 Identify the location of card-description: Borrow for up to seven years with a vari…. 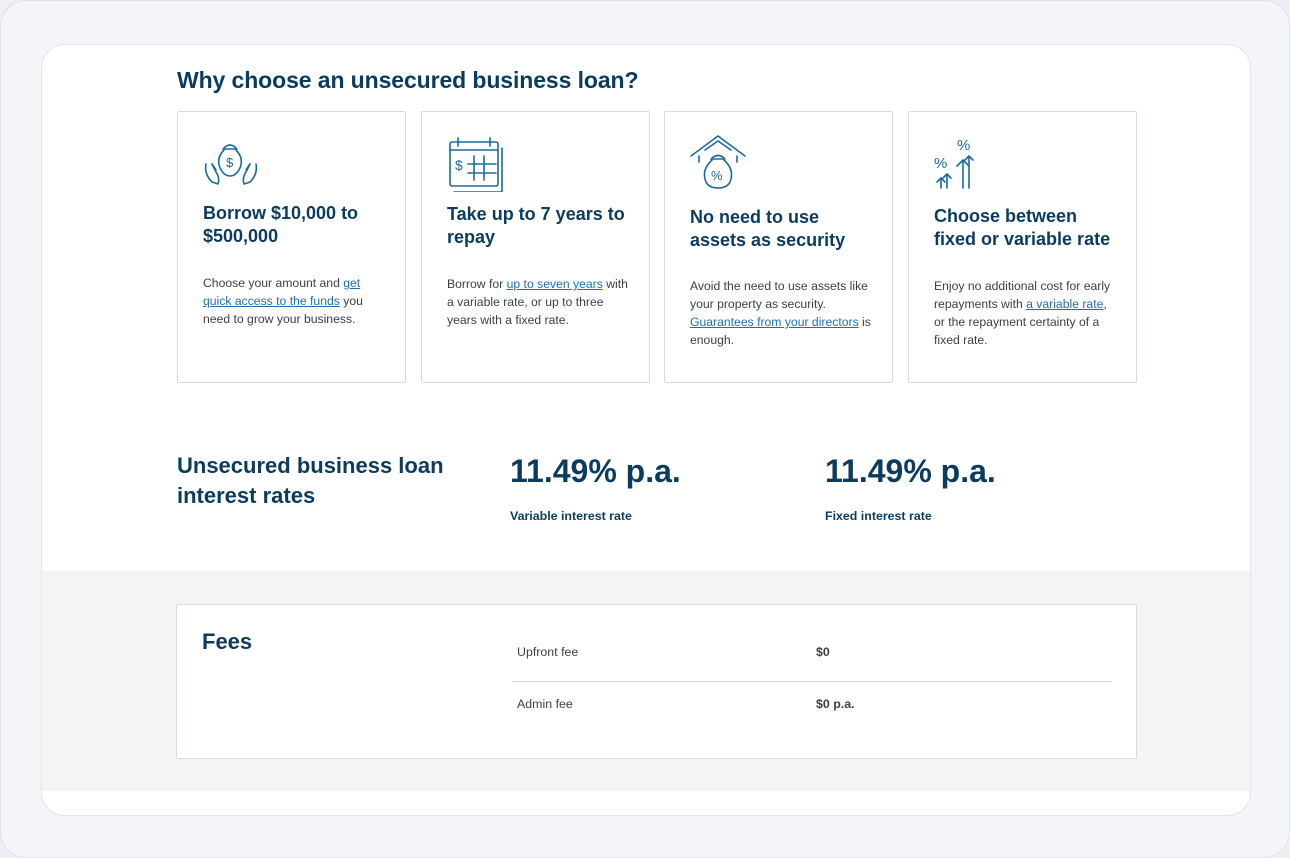
(539, 302).